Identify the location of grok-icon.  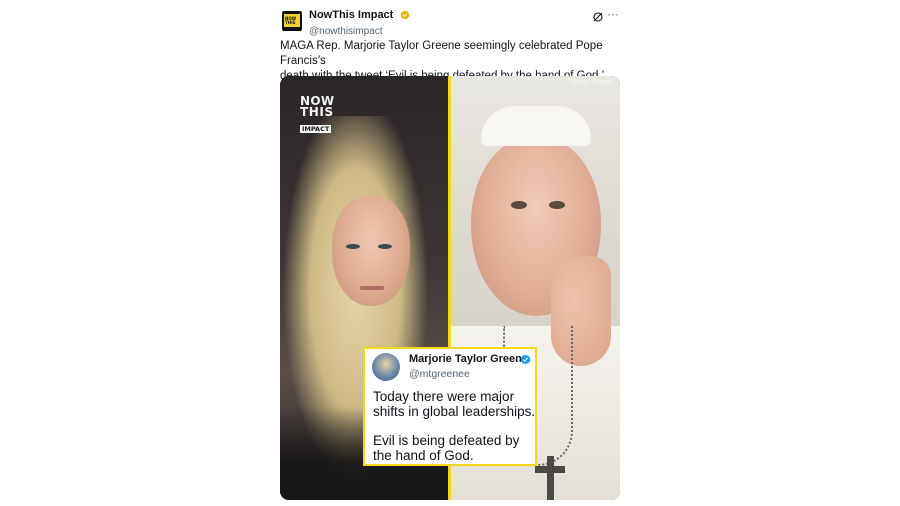
(598, 17).